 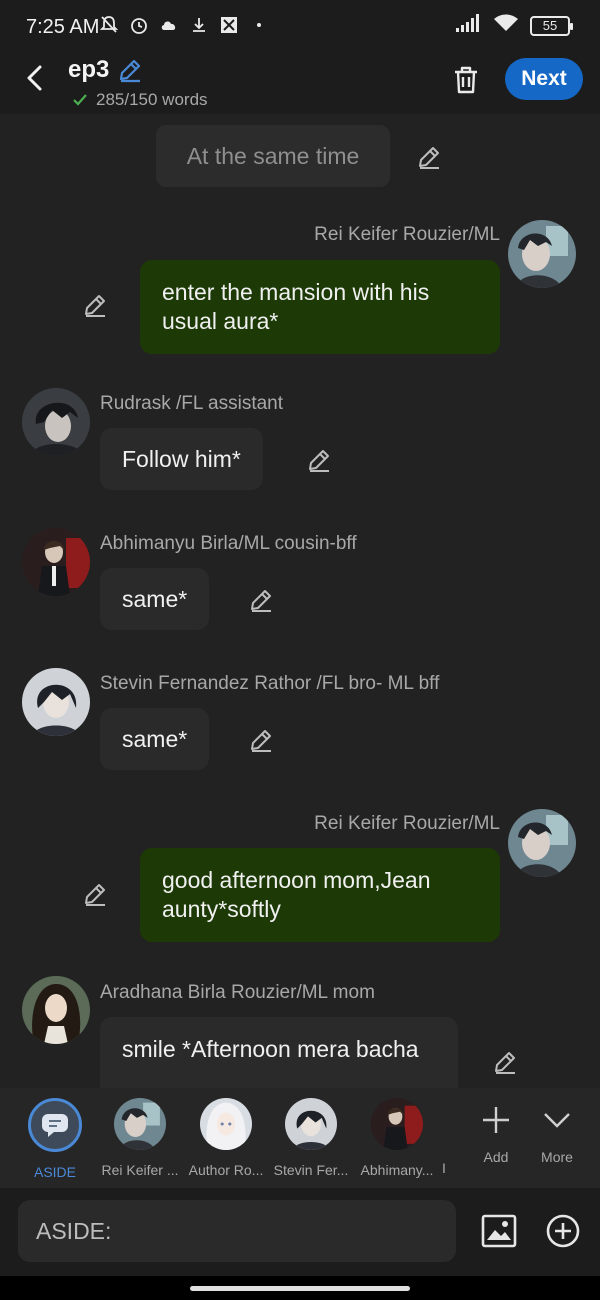 What do you see at coordinates (557, 1157) in the screenshot?
I see `more-label: More` at bounding box center [557, 1157].